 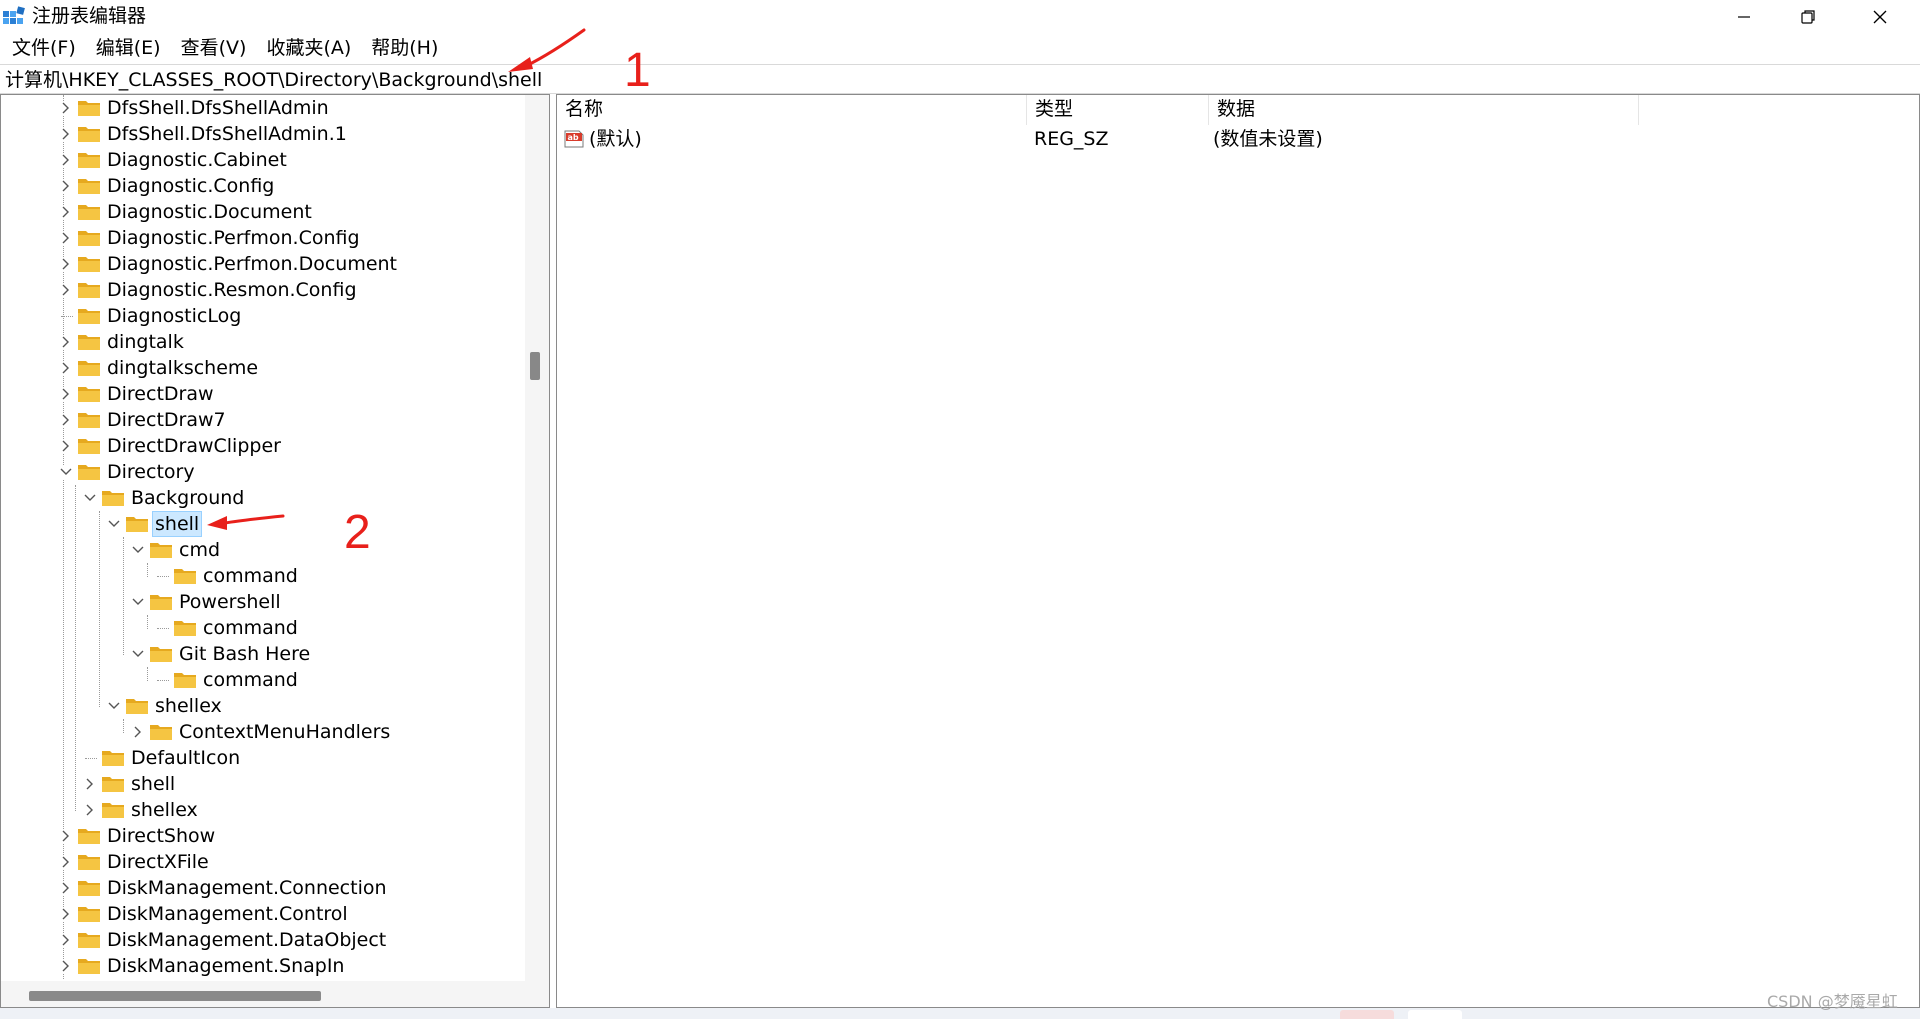 What do you see at coordinates (357, 532) in the screenshot?
I see `annotation-number-2: 2` at bounding box center [357, 532].